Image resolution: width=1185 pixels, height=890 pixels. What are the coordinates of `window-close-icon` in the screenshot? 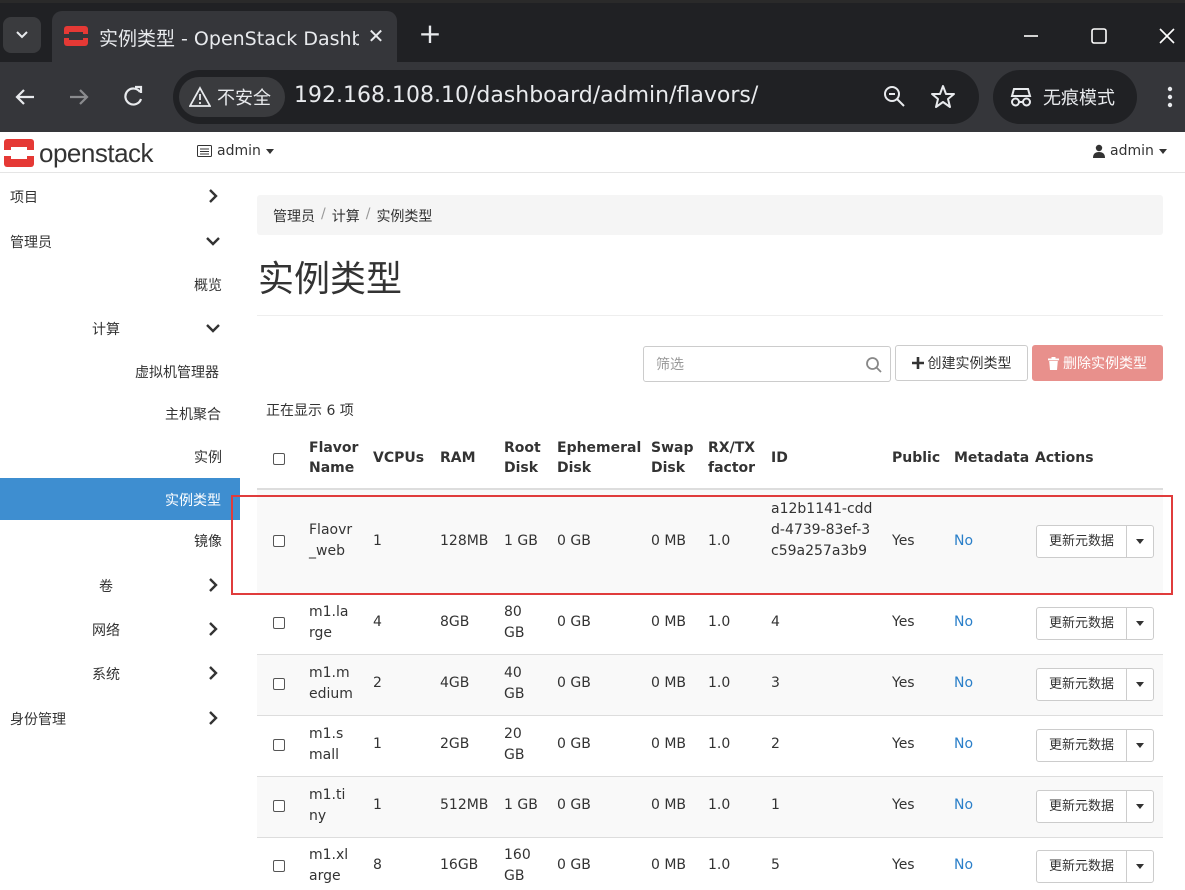 It's located at (1167, 36).